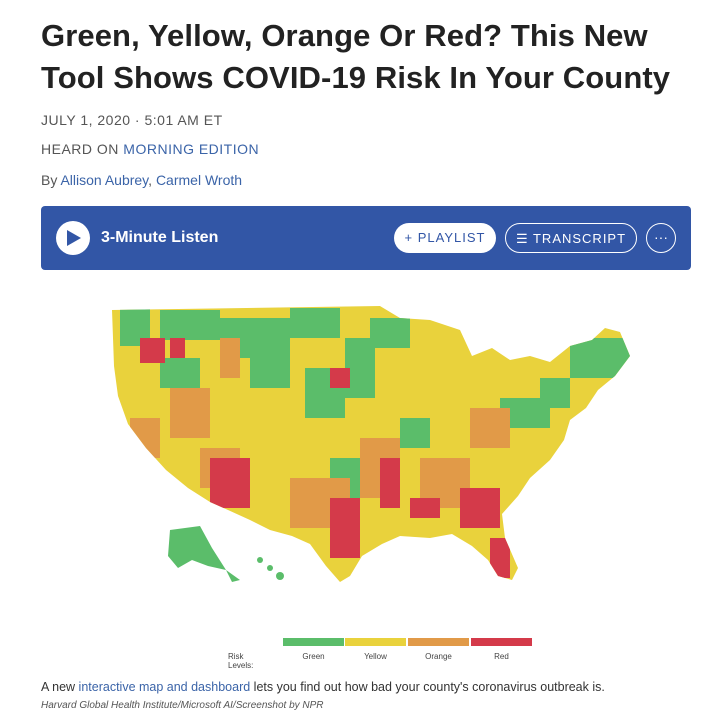 The image size is (714, 723). What do you see at coordinates (661, 238) in the screenshot?
I see `more-options-button: ···` at bounding box center [661, 238].